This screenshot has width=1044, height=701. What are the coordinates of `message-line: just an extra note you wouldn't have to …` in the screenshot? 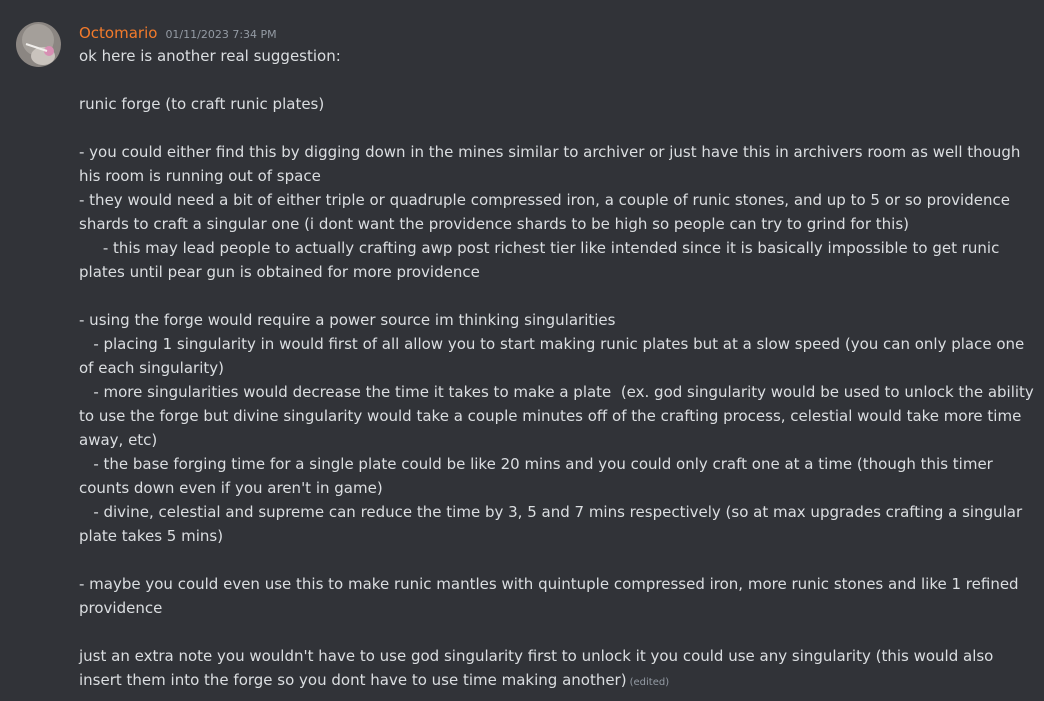 It's located at (539, 668).